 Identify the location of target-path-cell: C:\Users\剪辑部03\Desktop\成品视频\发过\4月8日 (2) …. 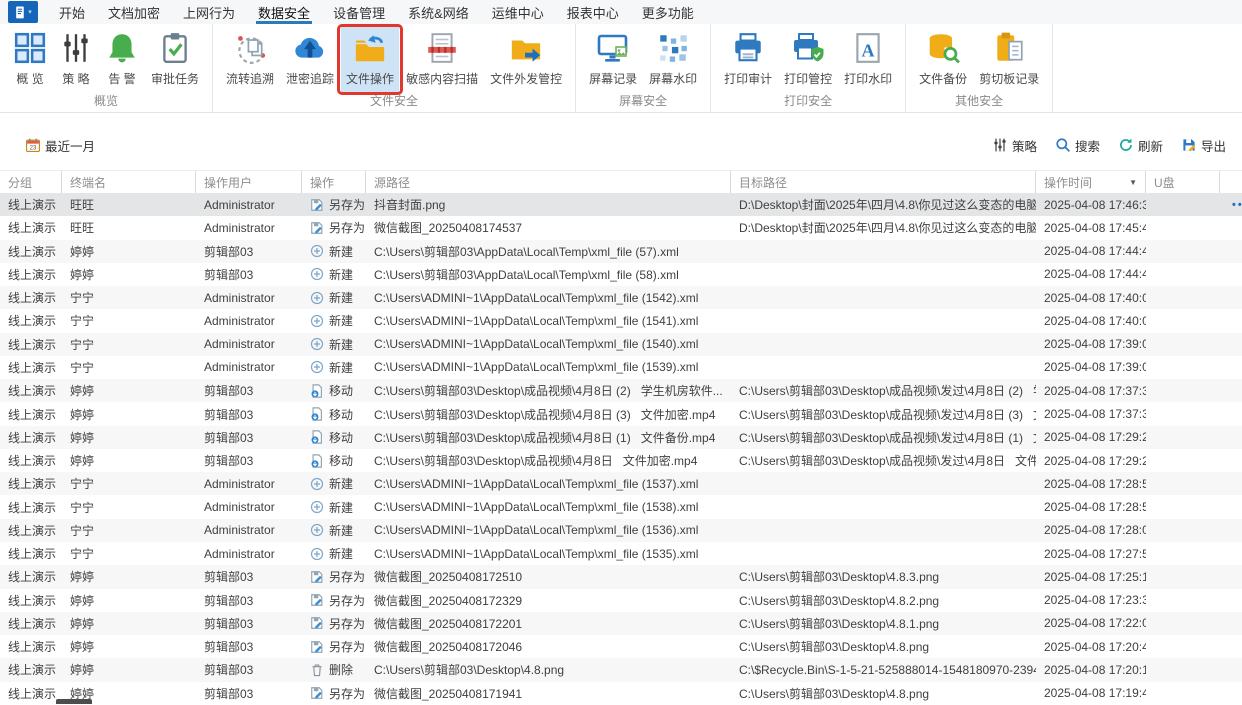
(887, 391).